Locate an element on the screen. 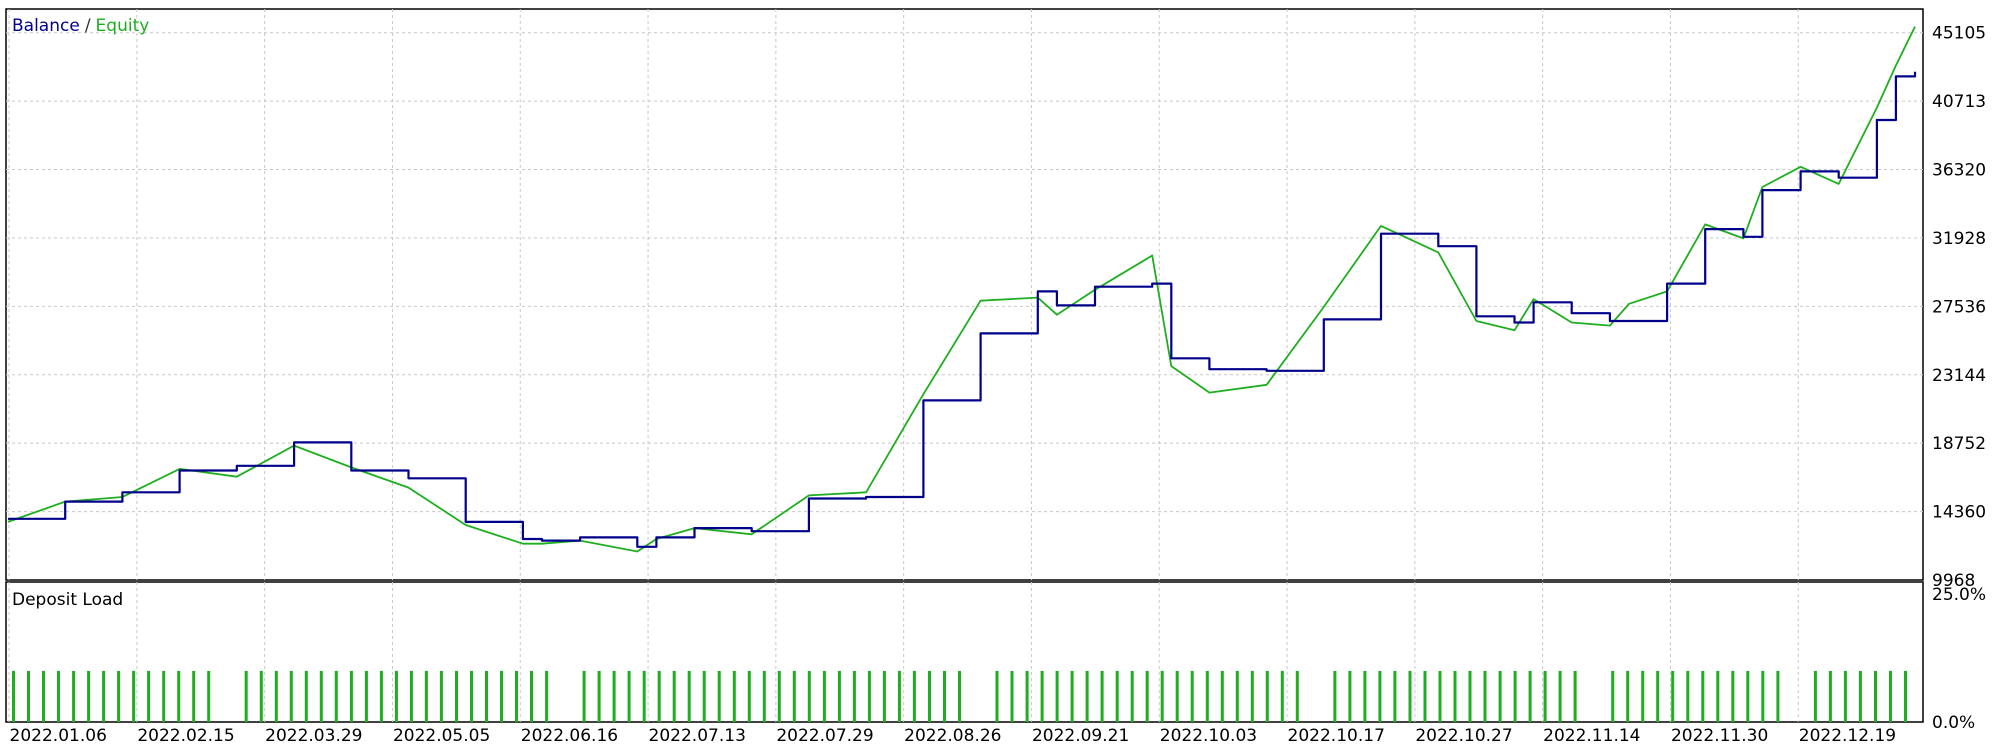  x-tick-label: 2022.11.14 is located at coordinates (1591, 736).